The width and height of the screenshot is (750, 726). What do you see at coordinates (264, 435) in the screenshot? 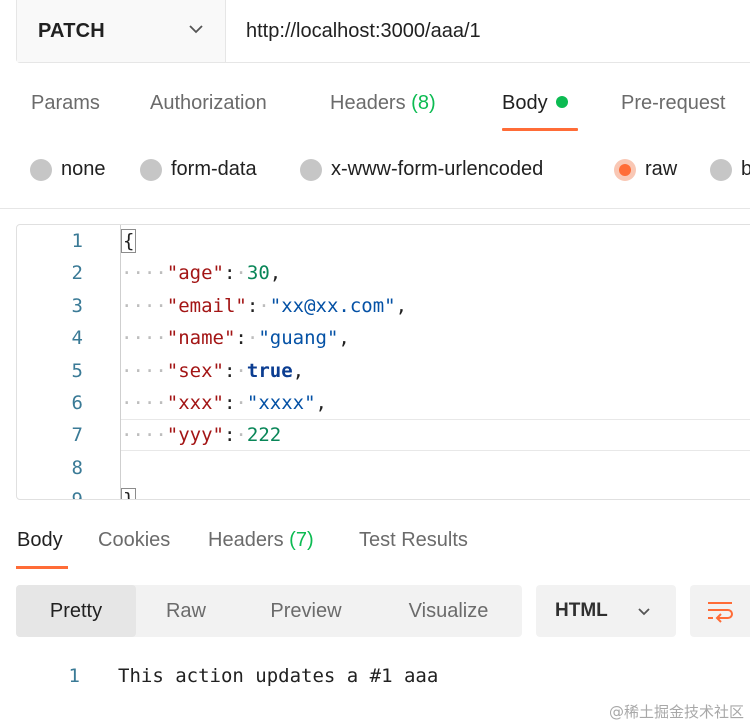
I see `json-value: 222` at bounding box center [264, 435].